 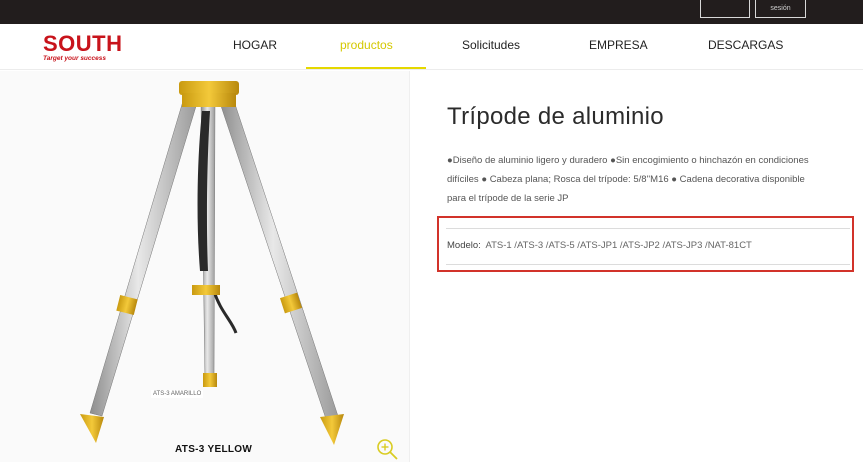 What do you see at coordinates (83, 43) in the screenshot?
I see `logo-brand: SOUTH` at bounding box center [83, 43].